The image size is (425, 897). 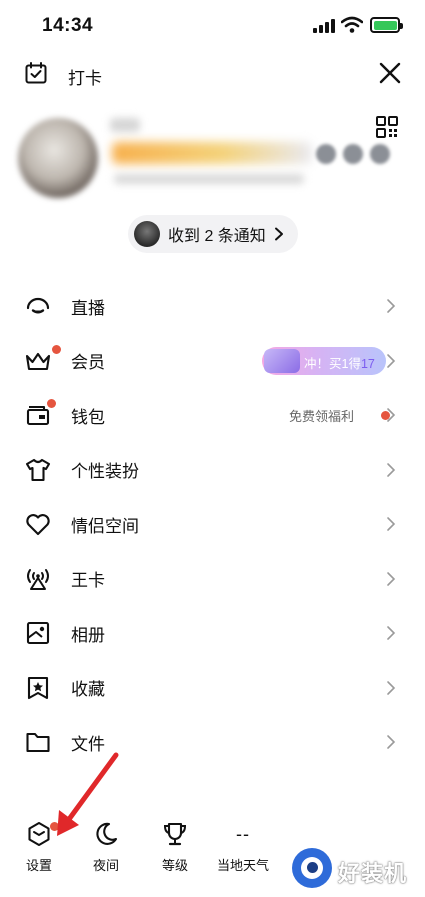 What do you see at coordinates (85, 76) in the screenshot?
I see `checkin-label: 打卡` at bounding box center [85, 76].